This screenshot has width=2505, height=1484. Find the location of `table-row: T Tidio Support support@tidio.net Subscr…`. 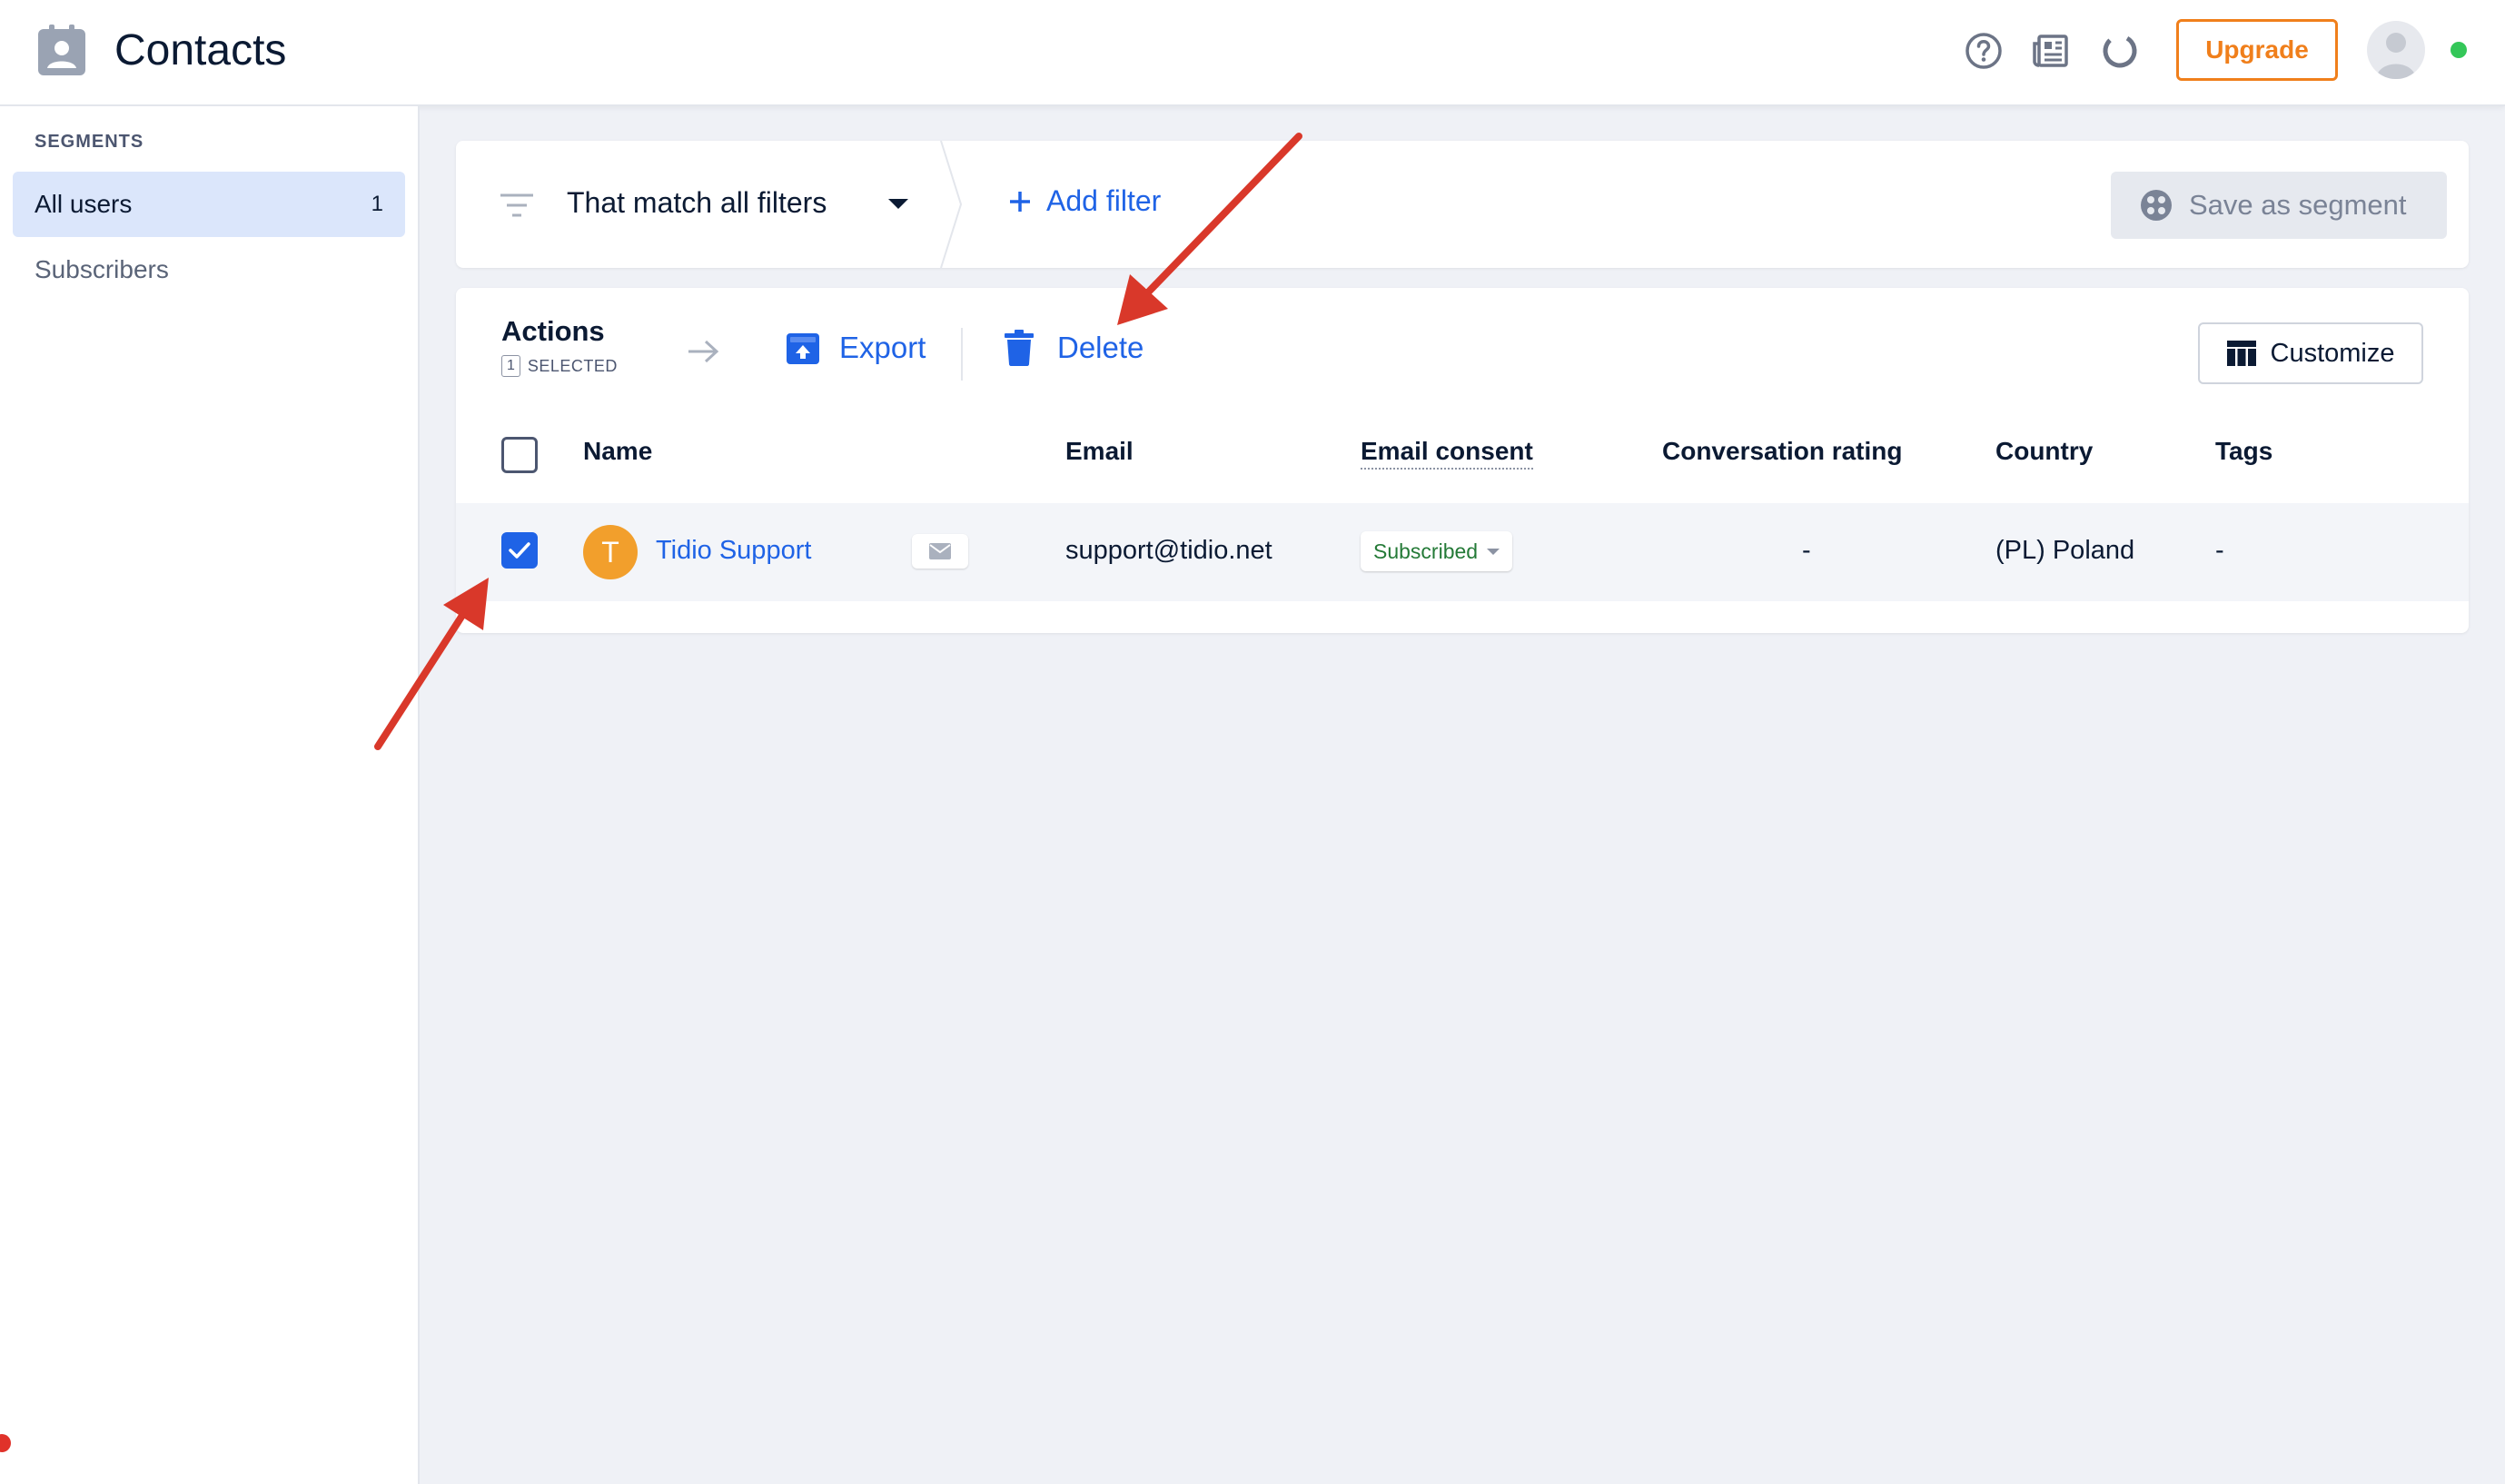

table-row: T Tidio Support support@tidio.net Subscr… is located at coordinates (1462, 552).